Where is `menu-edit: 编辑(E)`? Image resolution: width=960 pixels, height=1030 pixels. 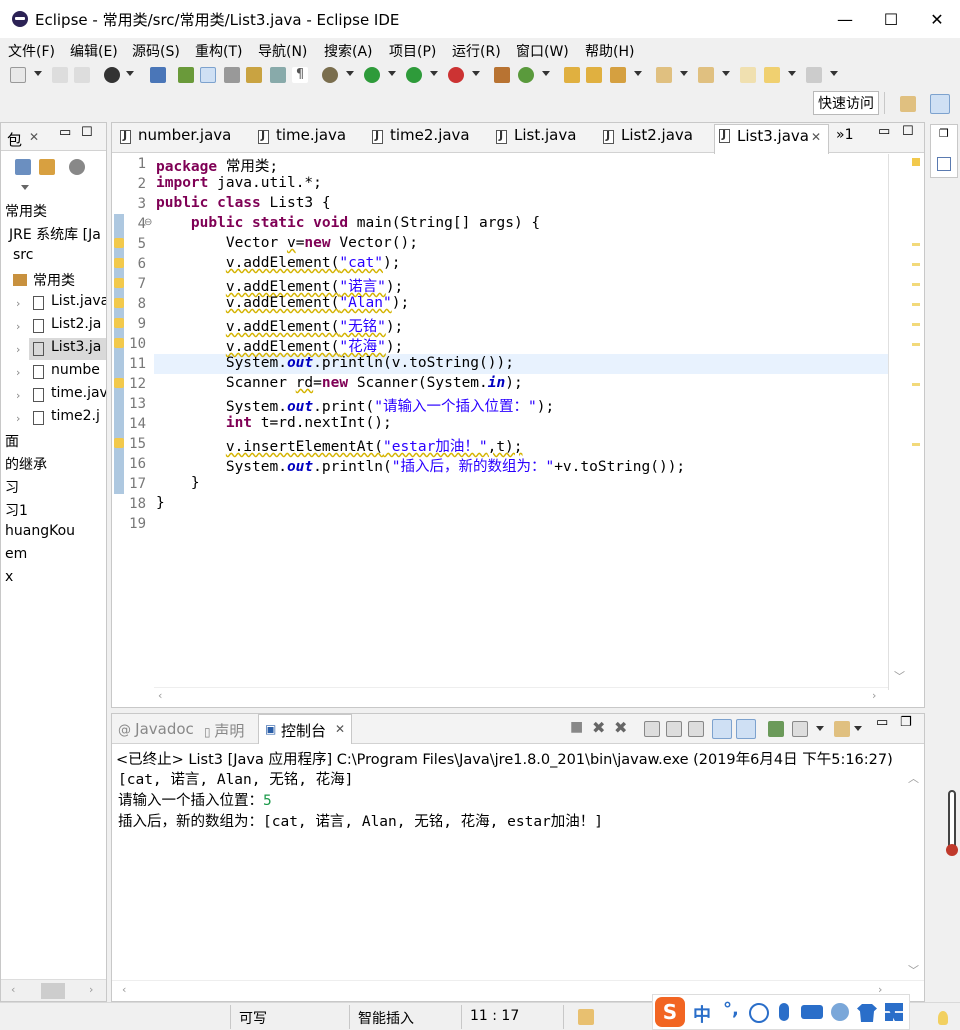 menu-edit: 编辑(E) is located at coordinates (94, 51).